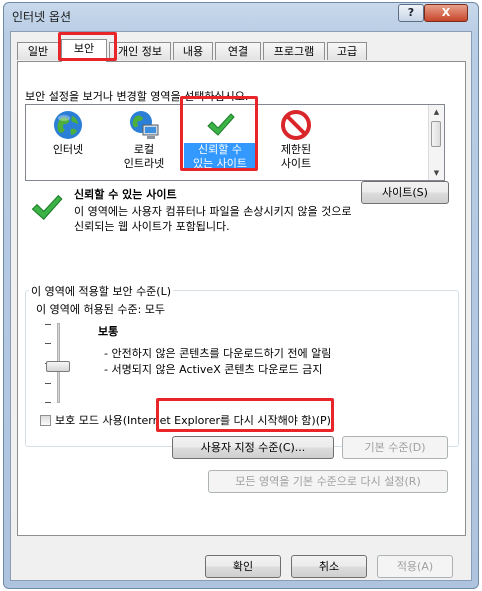  What do you see at coordinates (221, 124) in the screenshot?
I see `green-checkmark-icon` at bounding box center [221, 124].